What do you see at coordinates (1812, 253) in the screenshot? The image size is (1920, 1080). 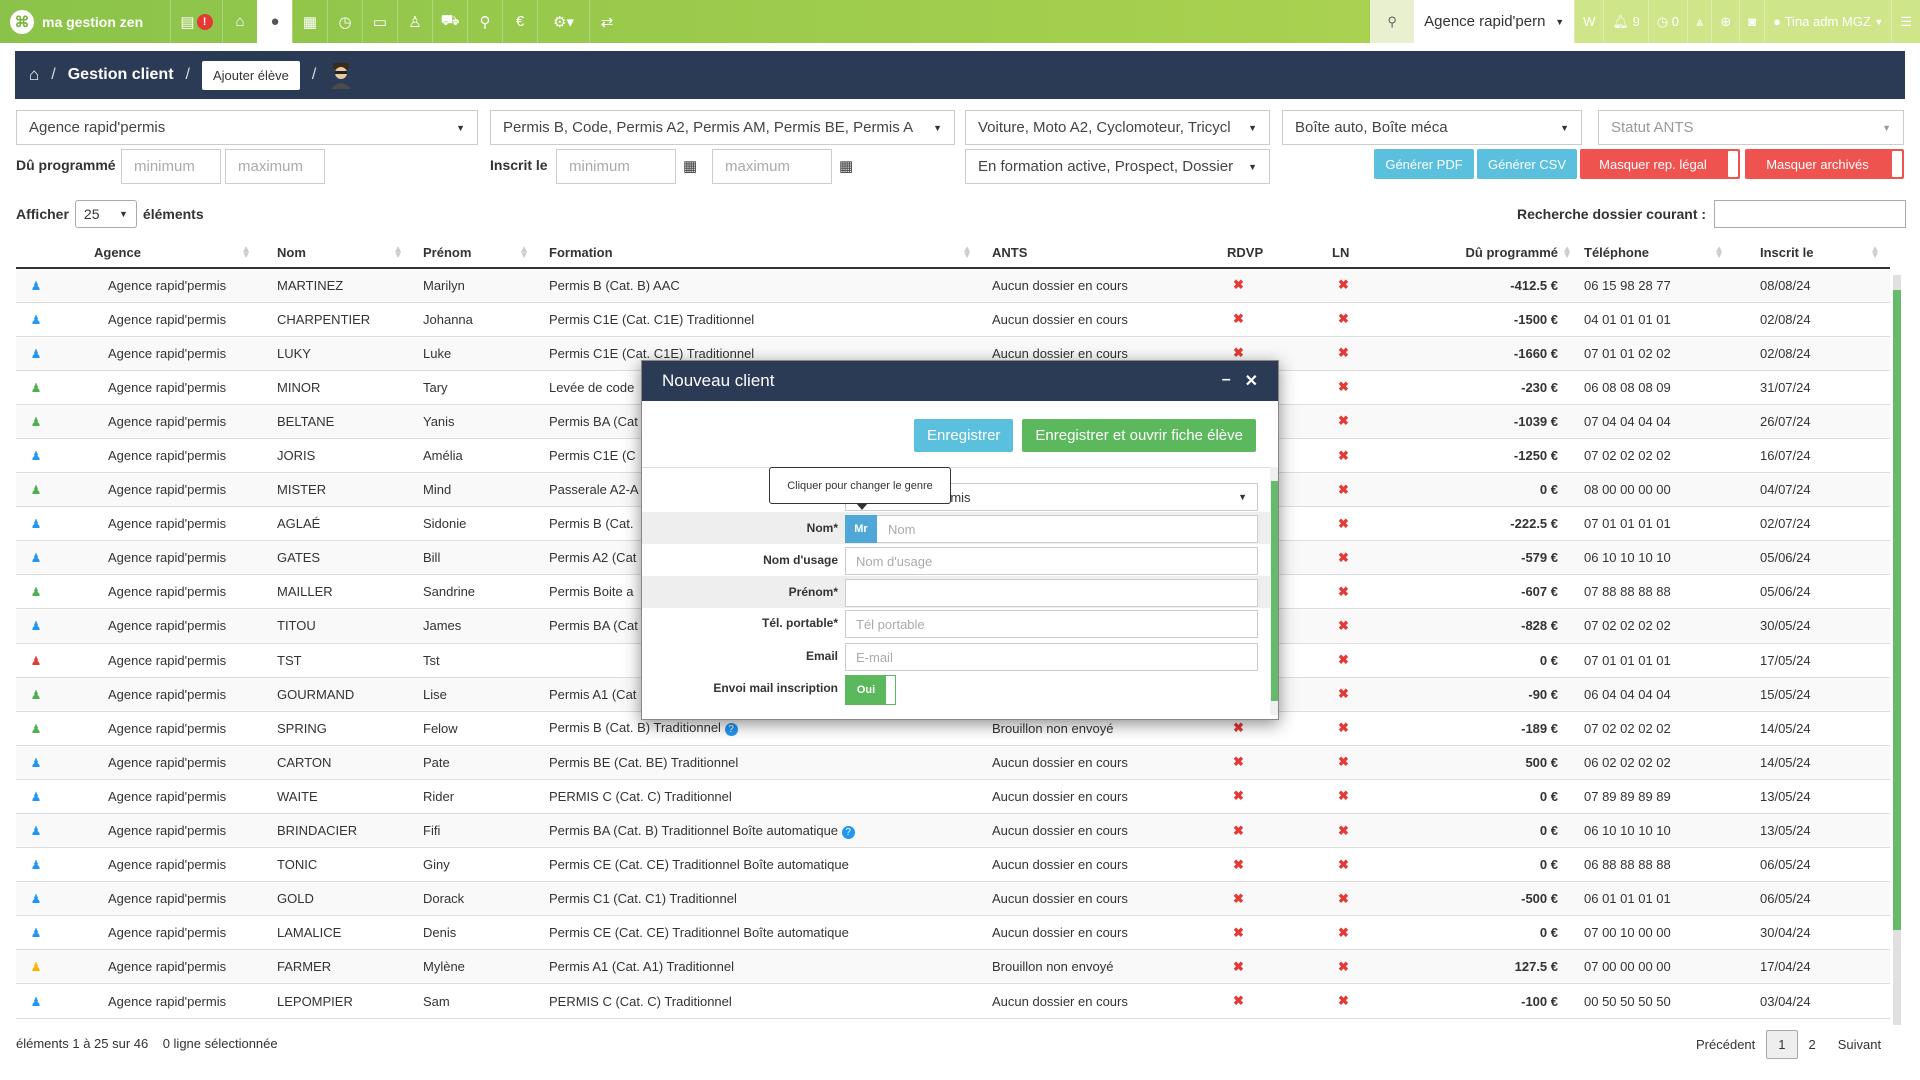 I see `col-inscrit: Inscrit le ▲ ▼` at bounding box center [1812, 253].